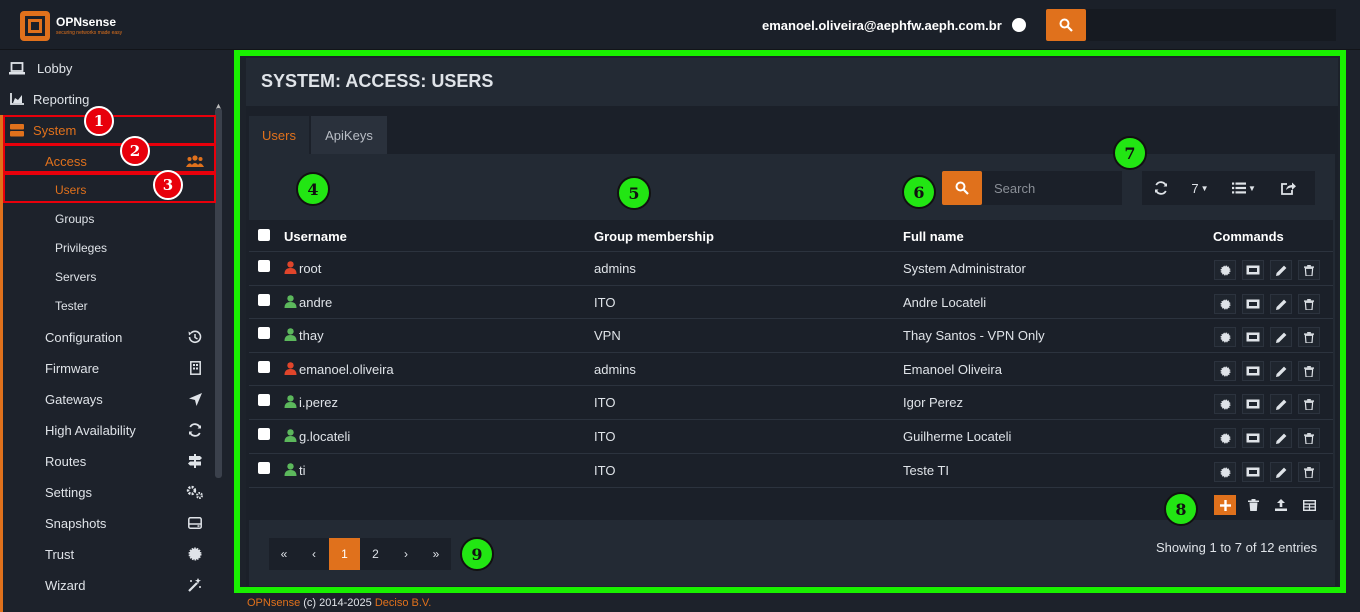 The width and height of the screenshot is (1360, 612). What do you see at coordinates (346, 369) in the screenshot?
I see `cell-username: emanoel.oliveira` at bounding box center [346, 369].